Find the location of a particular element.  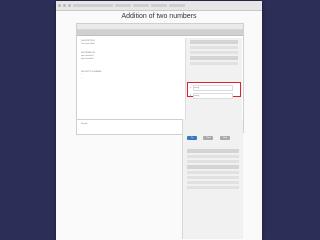

input-highlight-box: a b is located at coordinates (214, 90).